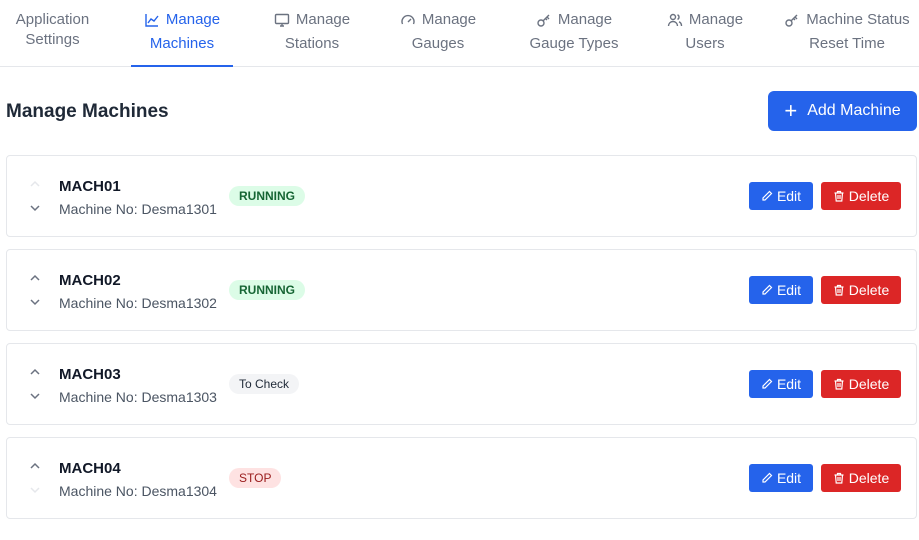  I want to click on monitor-icon, so click(282, 20).